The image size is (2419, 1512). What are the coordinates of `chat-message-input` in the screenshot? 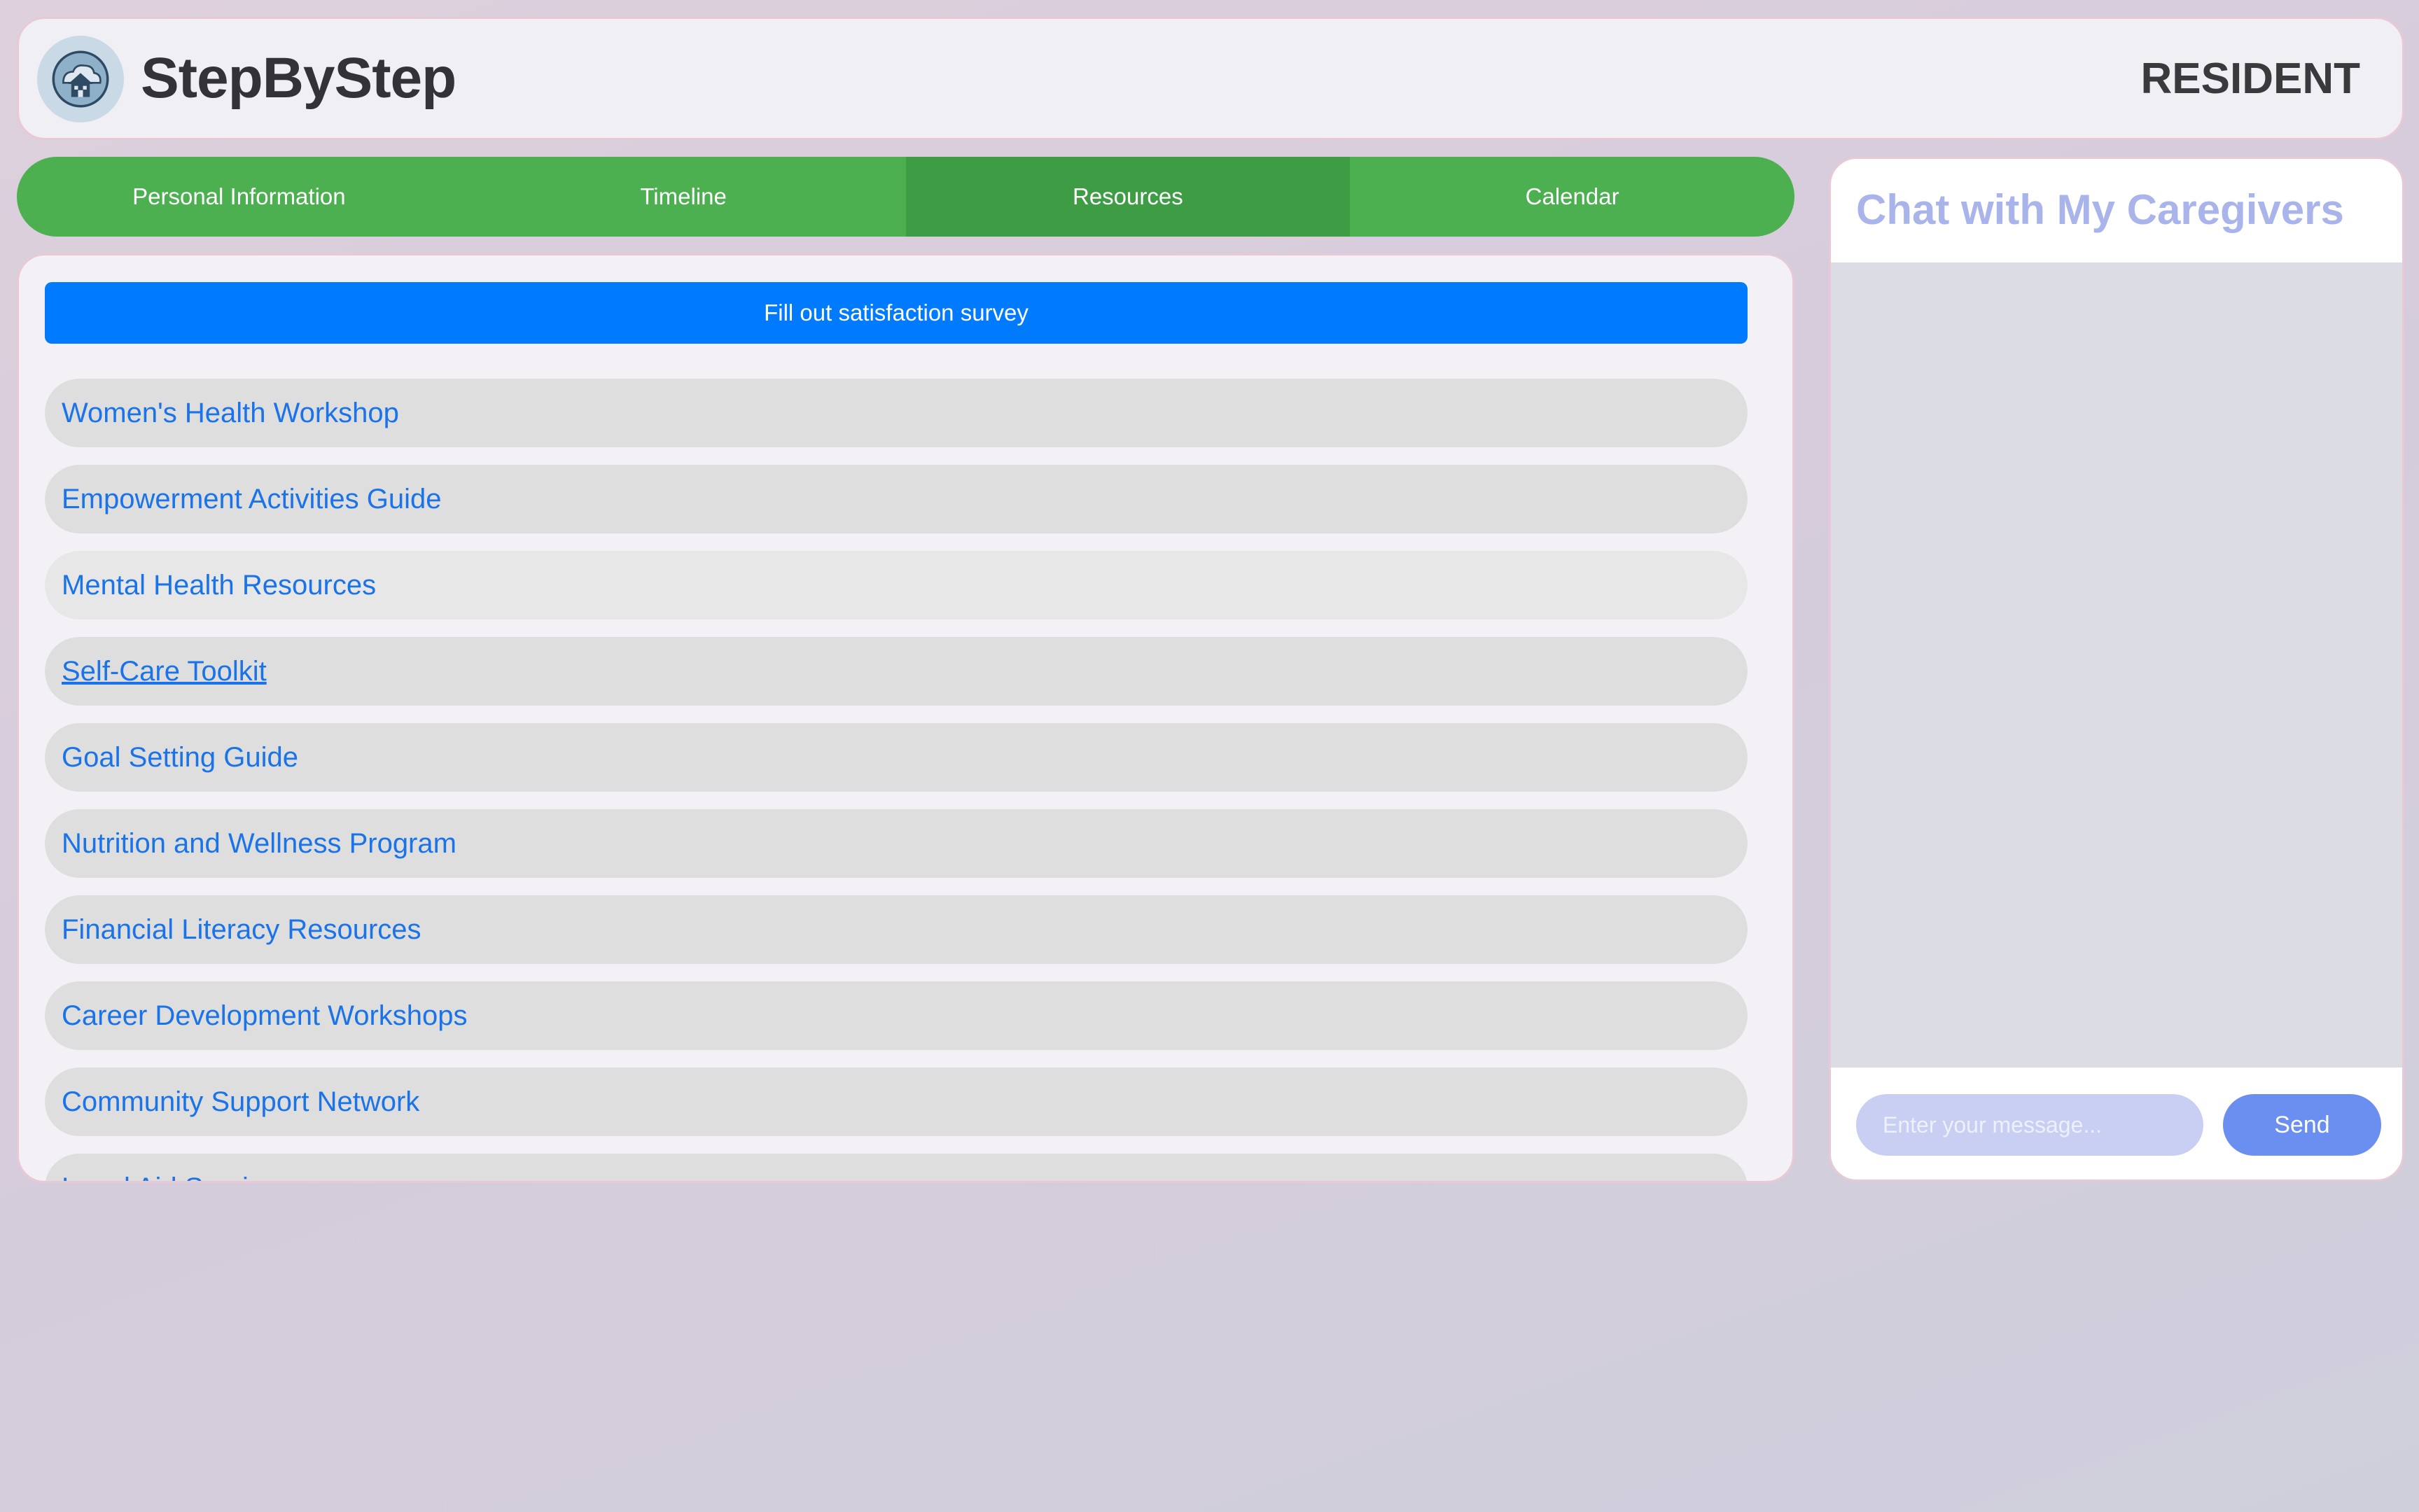 It's located at (2029, 1125).